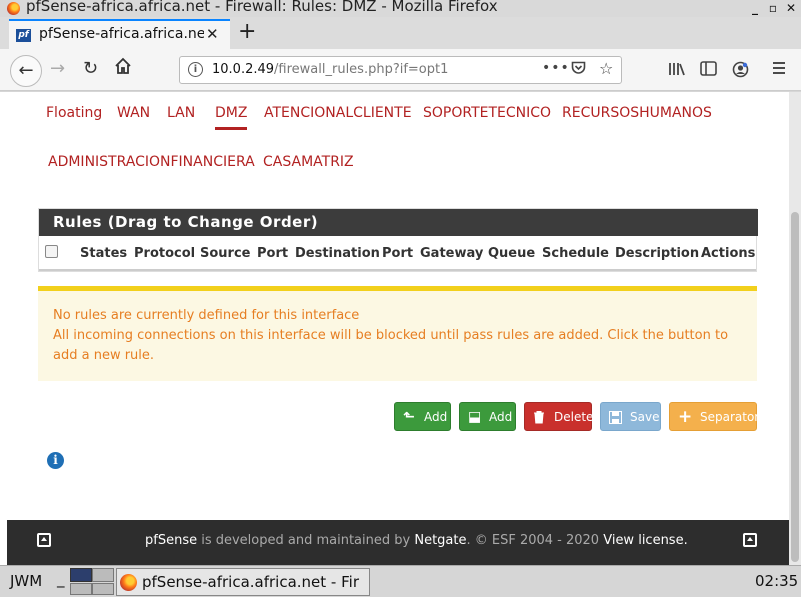  What do you see at coordinates (452, 253) in the screenshot?
I see `col-gateway: Gateway` at bounding box center [452, 253].